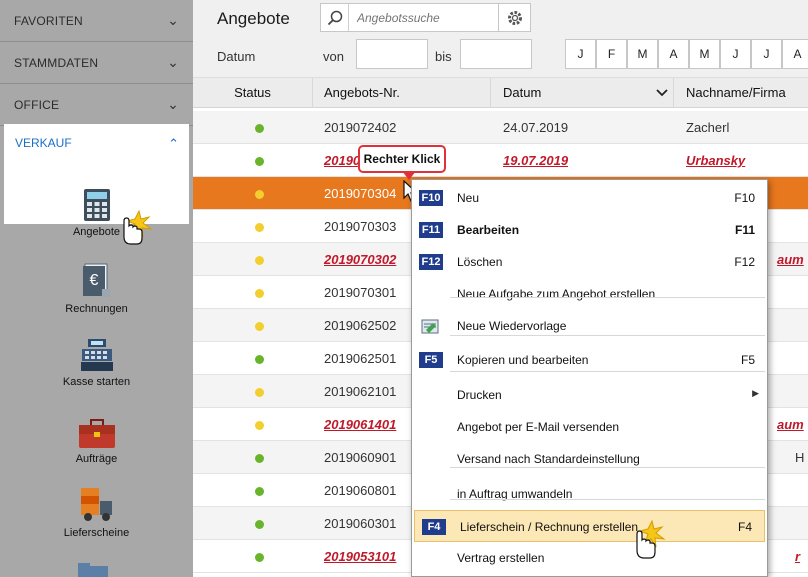 The height and width of the screenshot is (577, 808). I want to click on context-menu-item-vertrag-erstellen: Vertrag erstellen, so click(589, 558).